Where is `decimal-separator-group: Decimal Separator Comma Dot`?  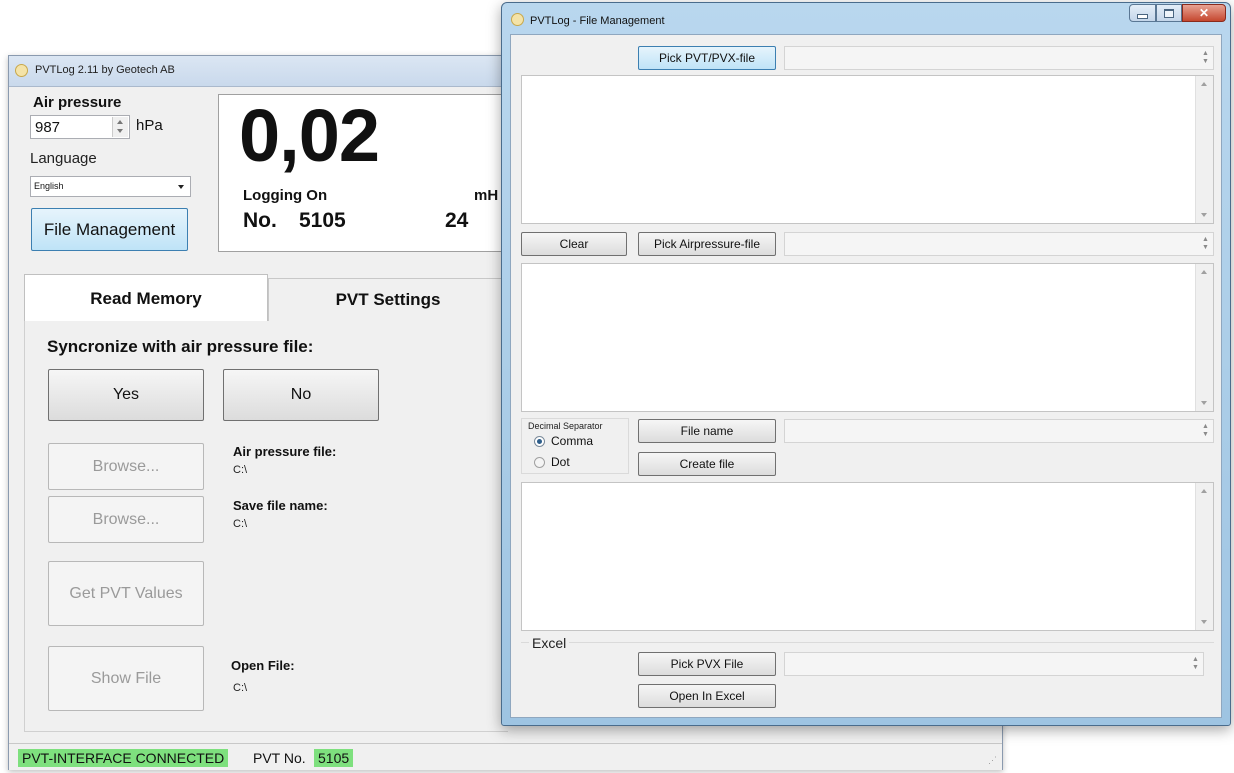 decimal-separator-group: Decimal Separator Comma Dot is located at coordinates (575, 446).